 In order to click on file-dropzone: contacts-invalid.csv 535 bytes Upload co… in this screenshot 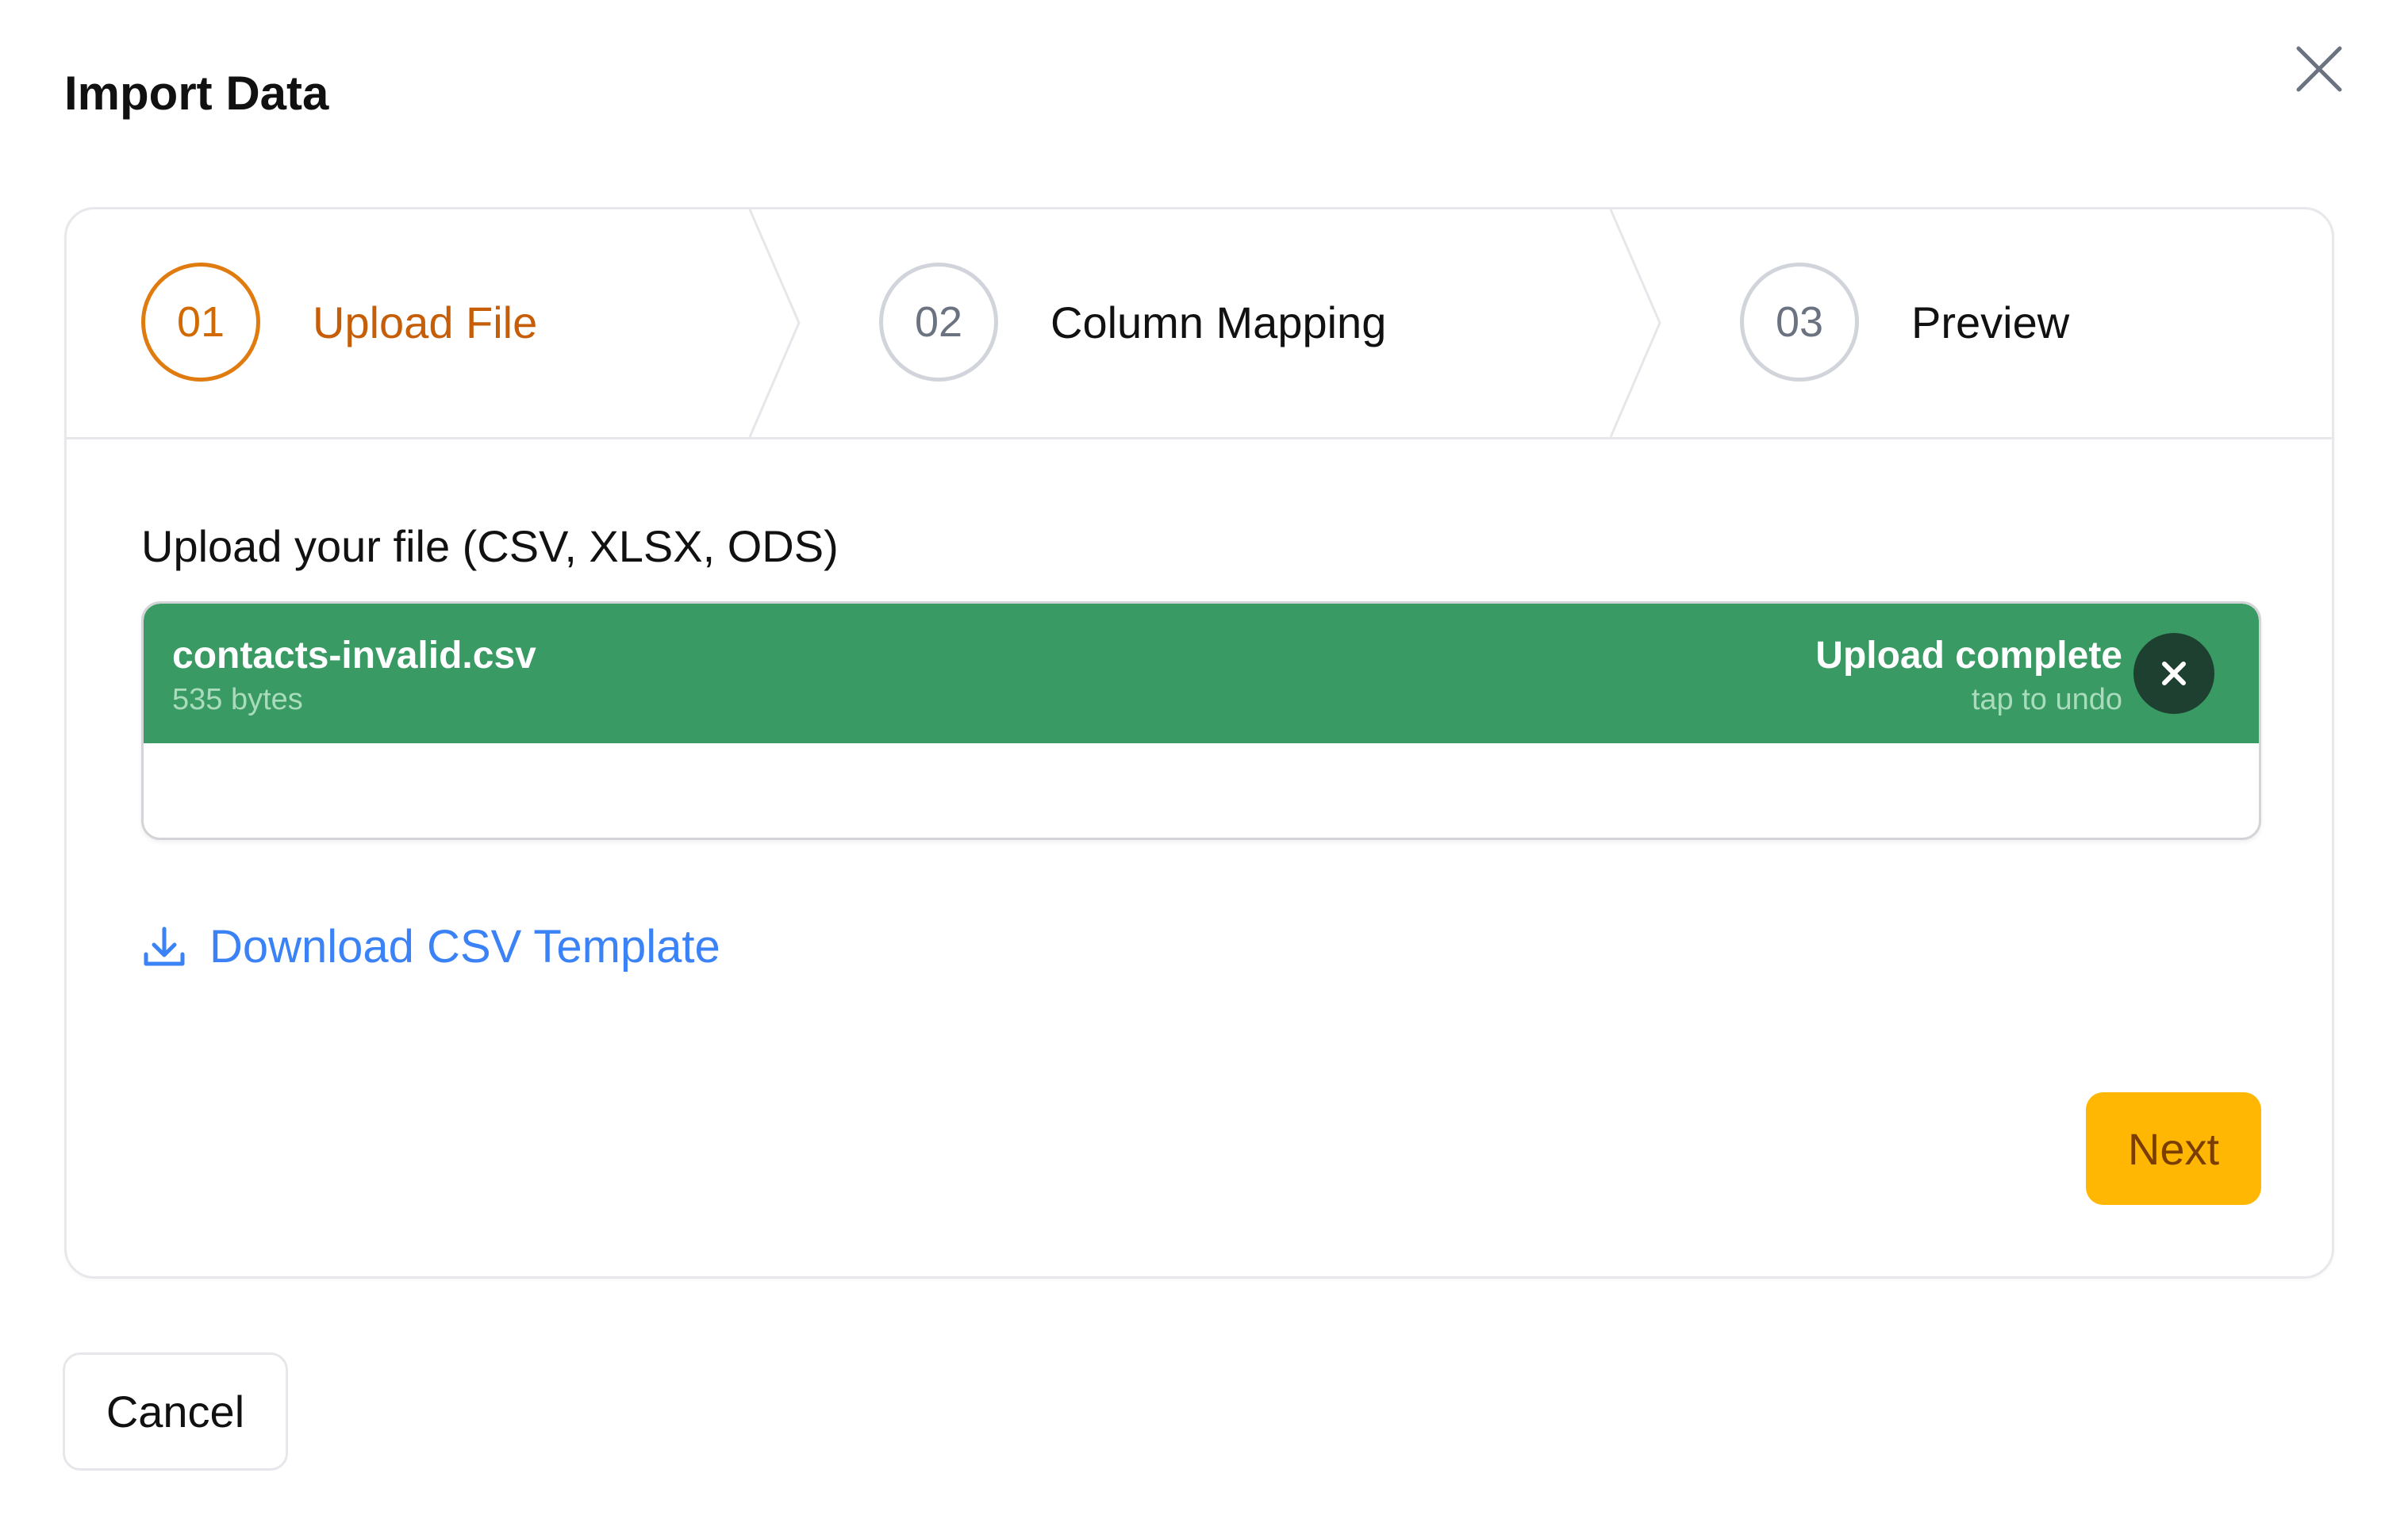, I will do `click(1201, 720)`.